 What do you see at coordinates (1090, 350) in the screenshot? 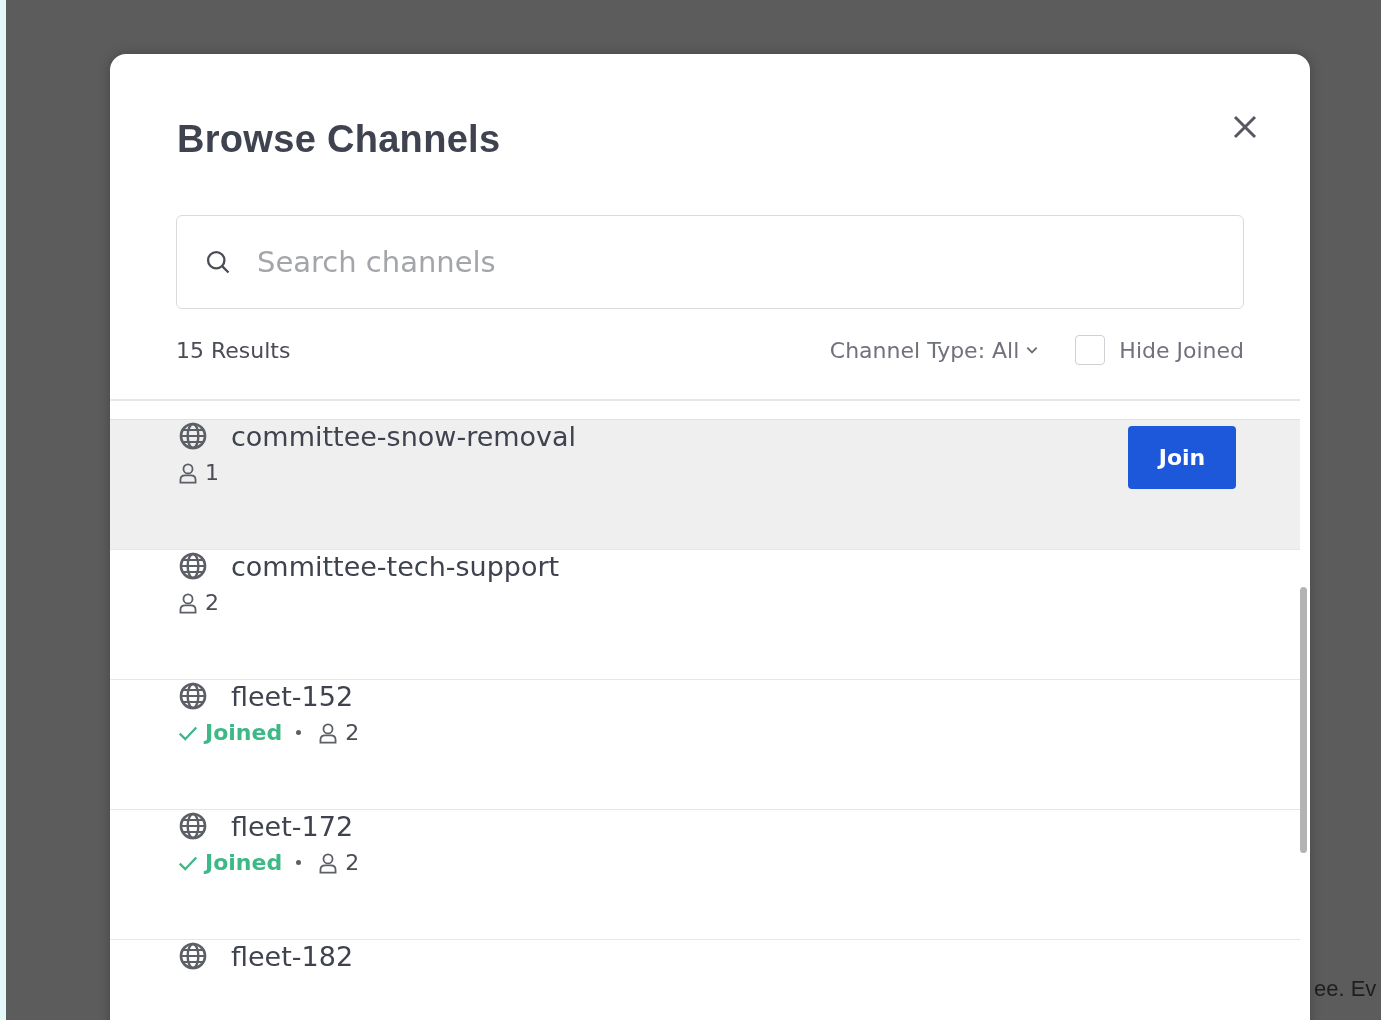
I see `checkbox` at bounding box center [1090, 350].